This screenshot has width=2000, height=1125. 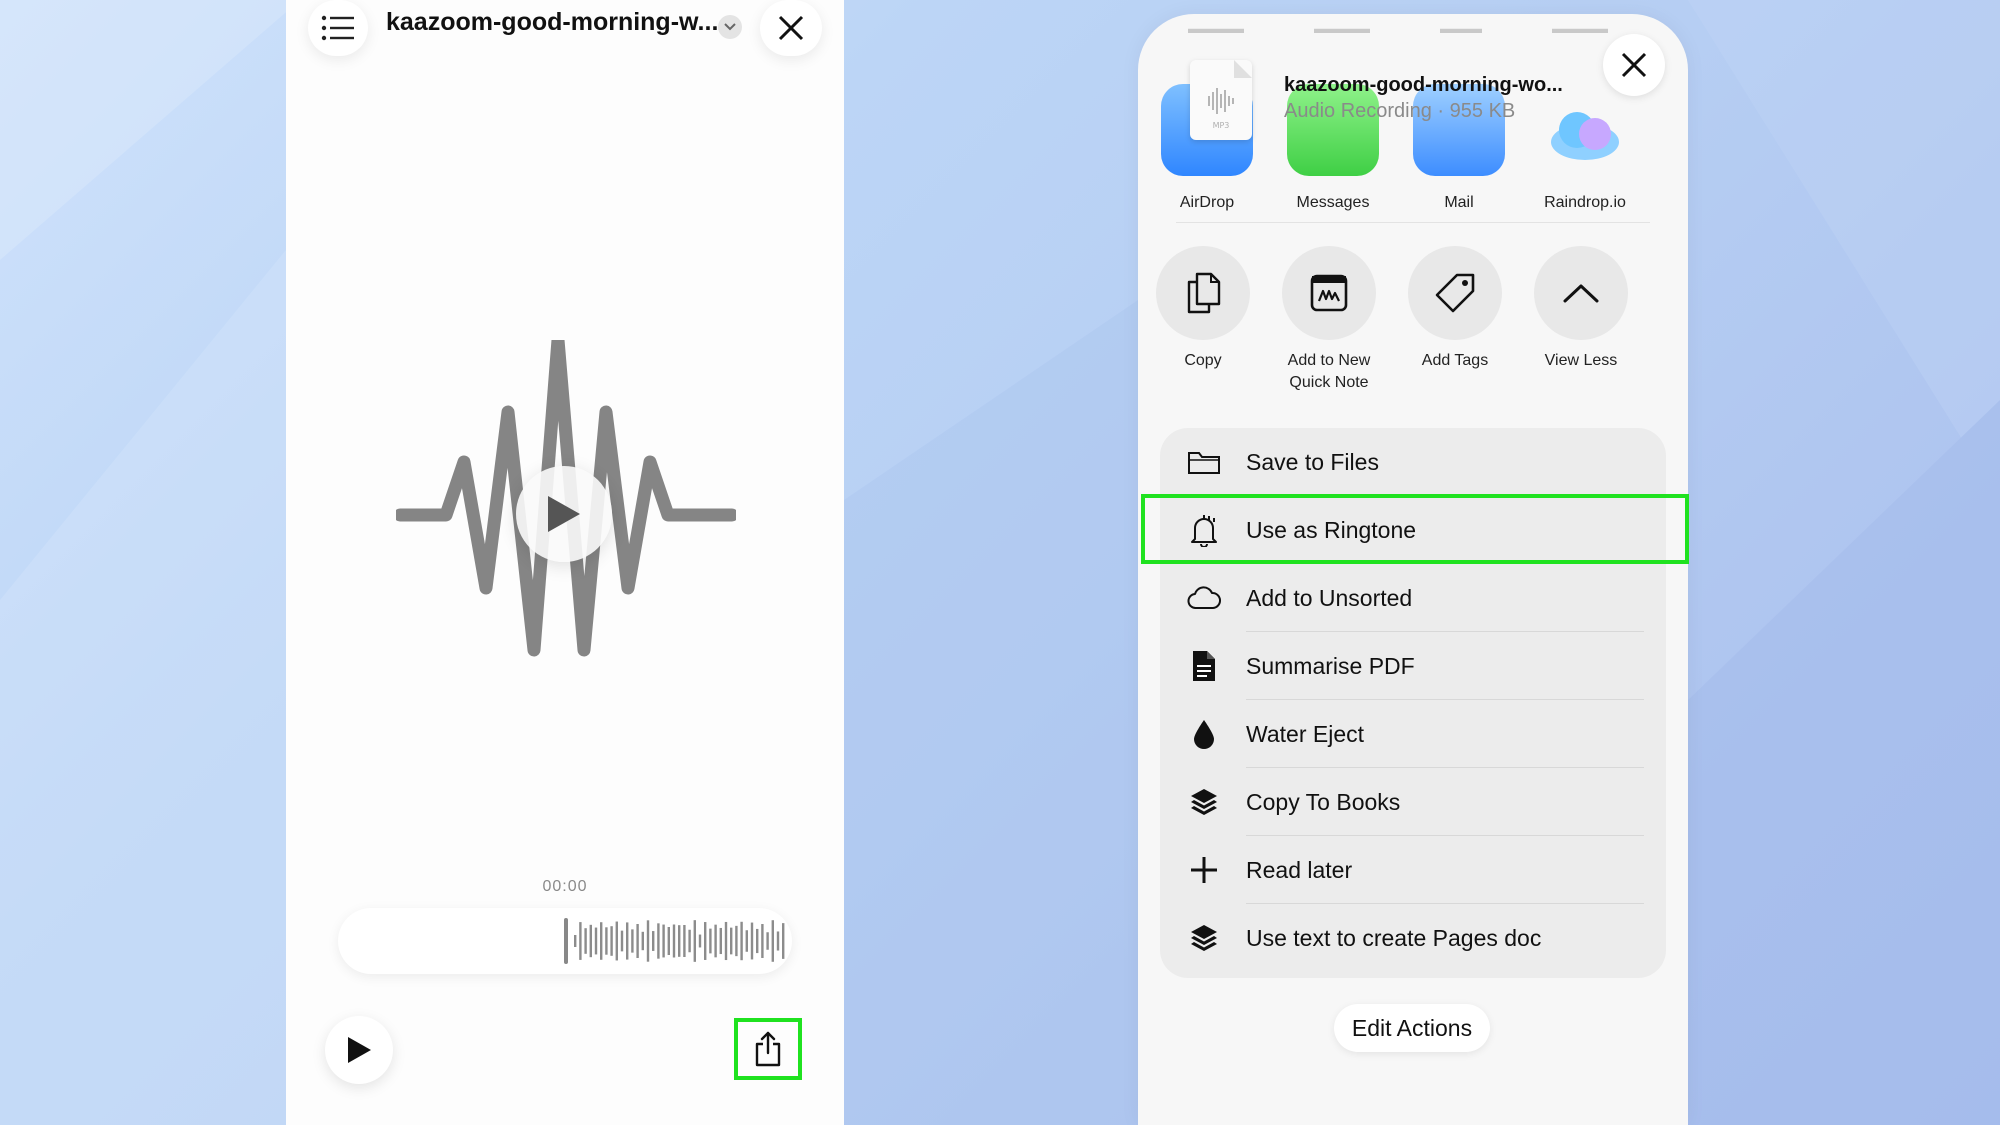 I want to click on share-icon, so click(x=768, y=1049).